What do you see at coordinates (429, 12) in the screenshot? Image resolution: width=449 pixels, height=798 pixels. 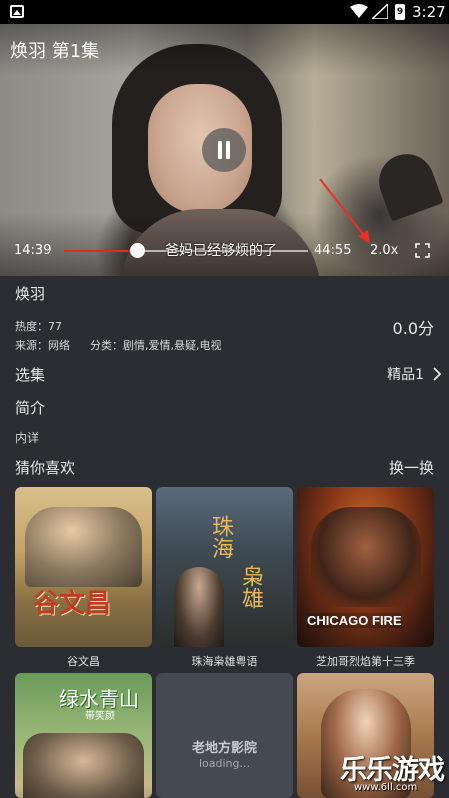 I see `status-time: 3:27` at bounding box center [429, 12].